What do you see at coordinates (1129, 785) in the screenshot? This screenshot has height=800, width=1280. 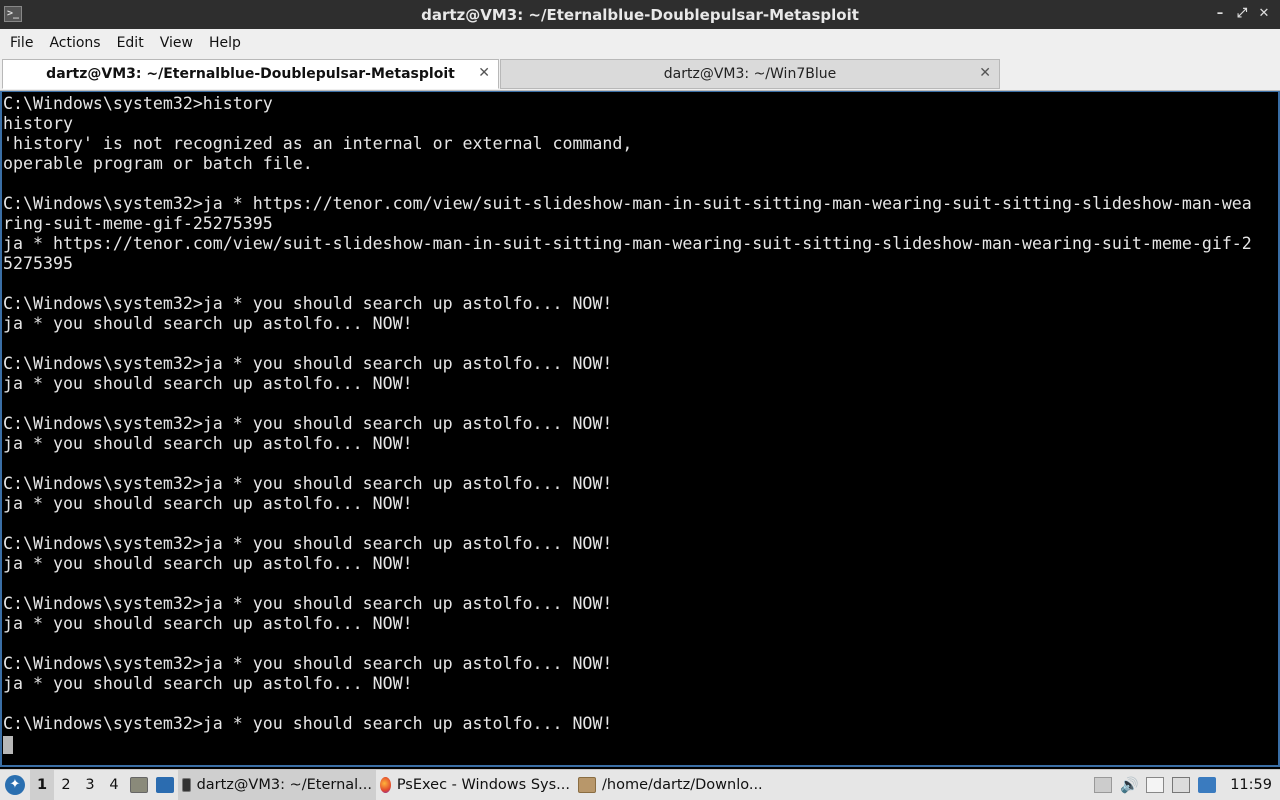 I see `volume-icon: 🔊` at bounding box center [1129, 785].